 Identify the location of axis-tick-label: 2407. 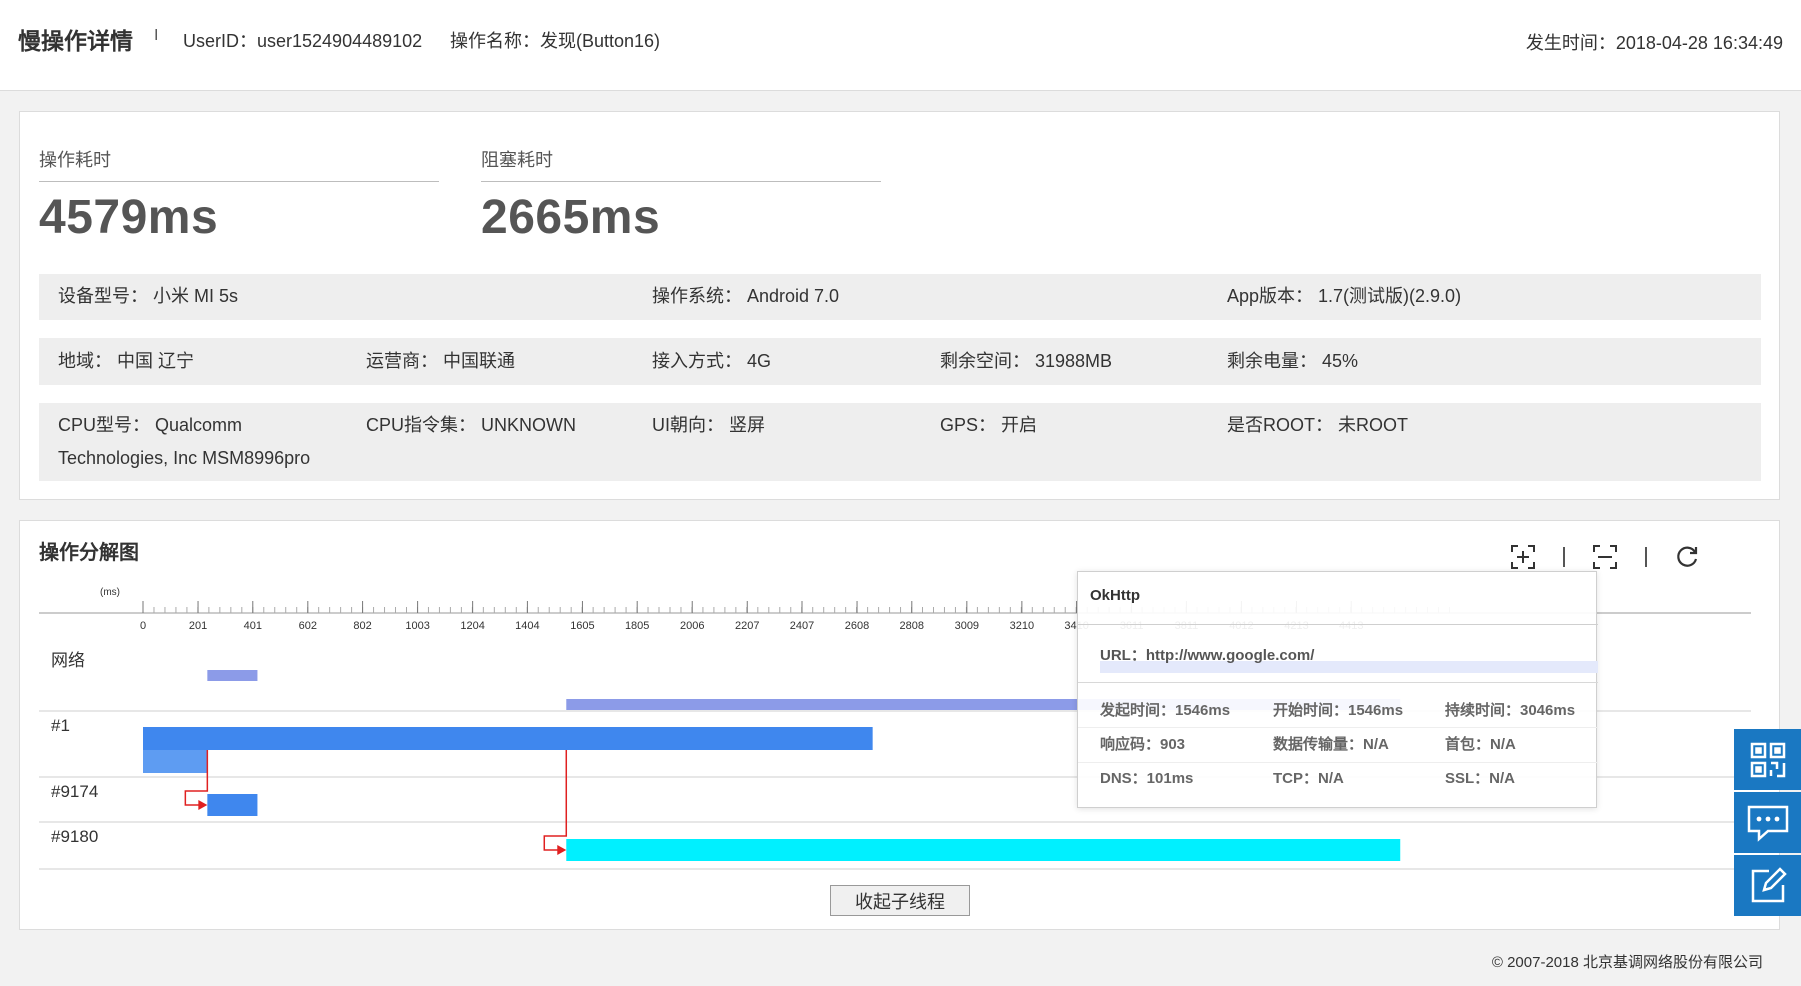
(802, 626).